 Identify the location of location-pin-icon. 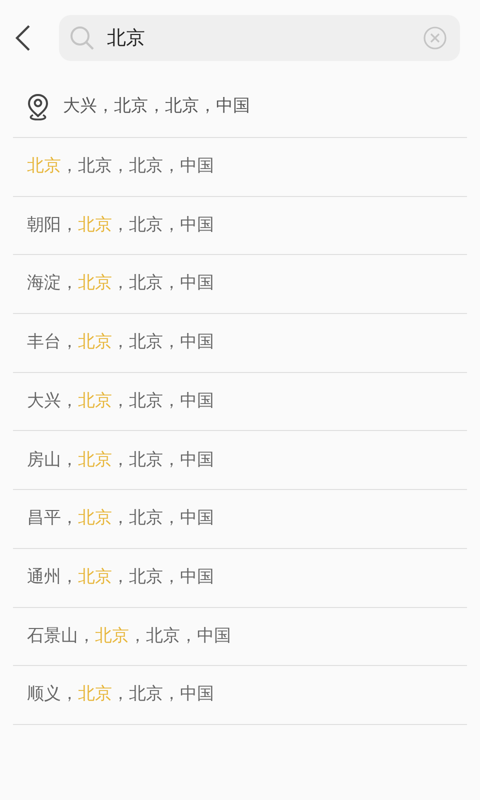
(38, 106).